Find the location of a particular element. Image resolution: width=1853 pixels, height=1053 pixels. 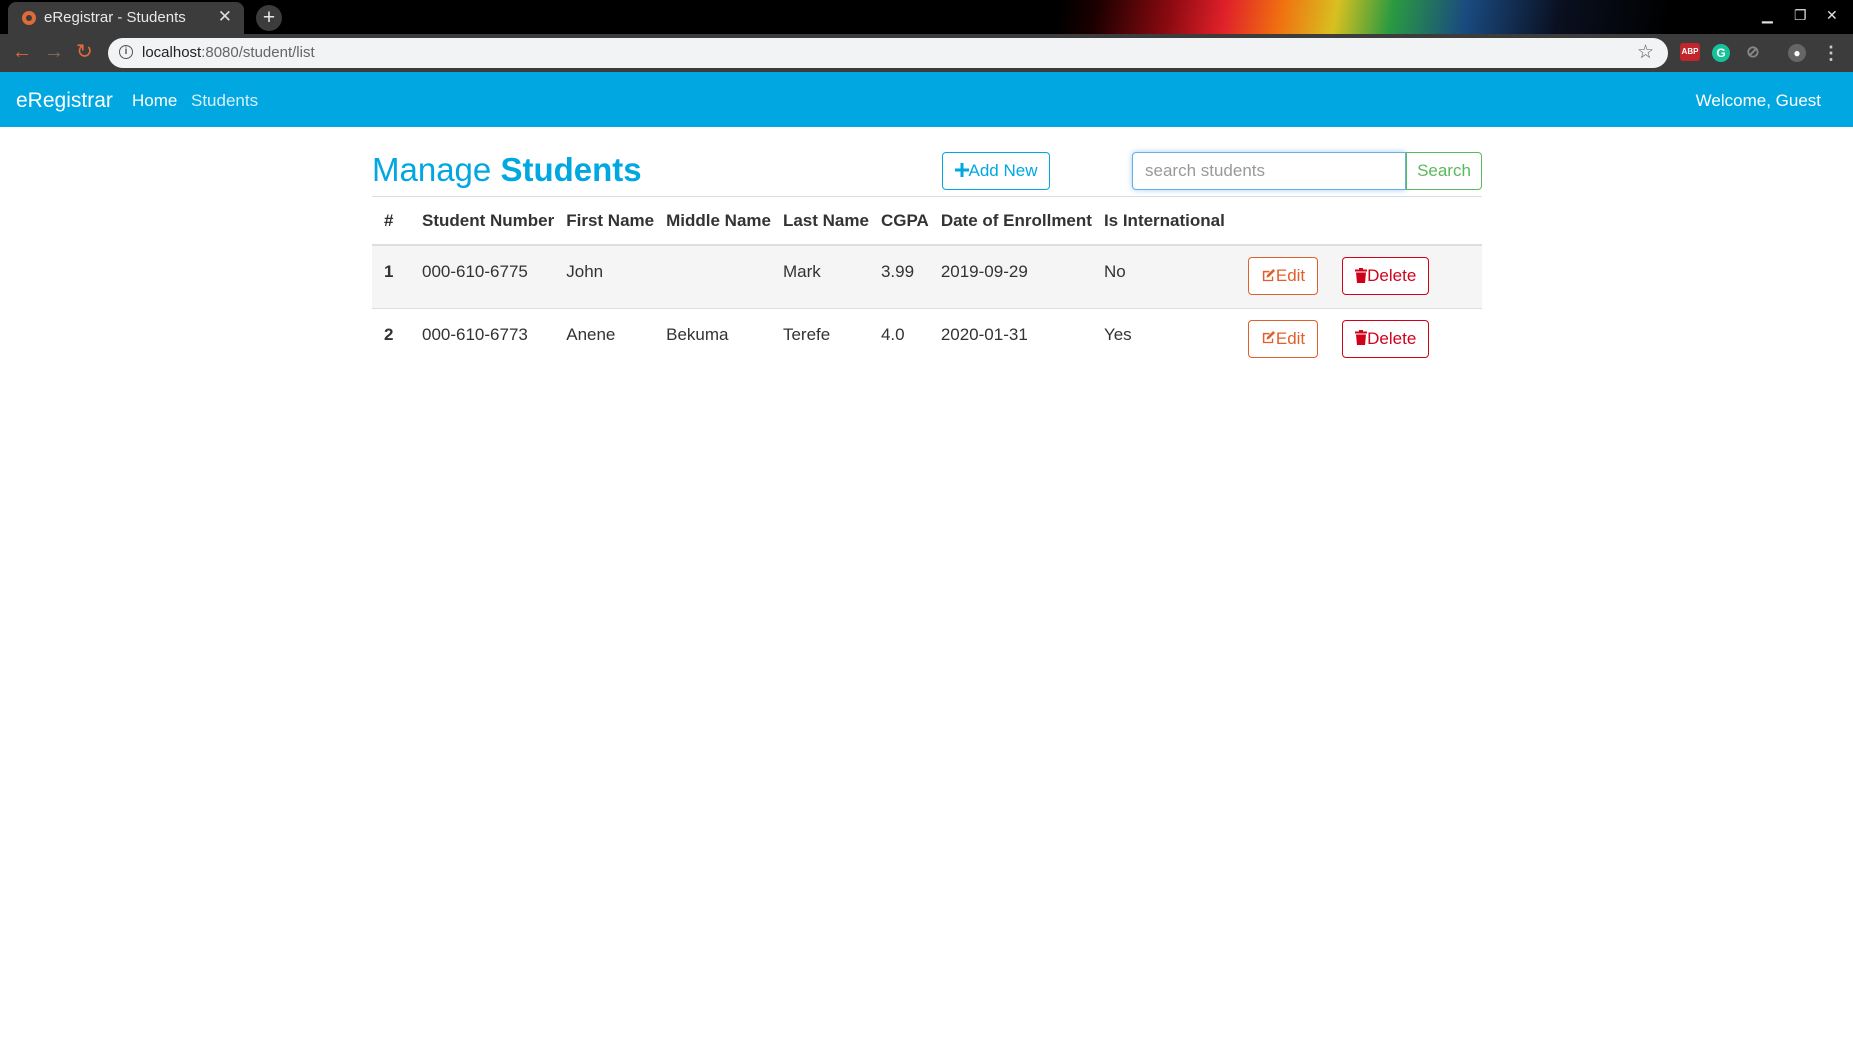

profile-avatar: ● is located at coordinates (1797, 53).